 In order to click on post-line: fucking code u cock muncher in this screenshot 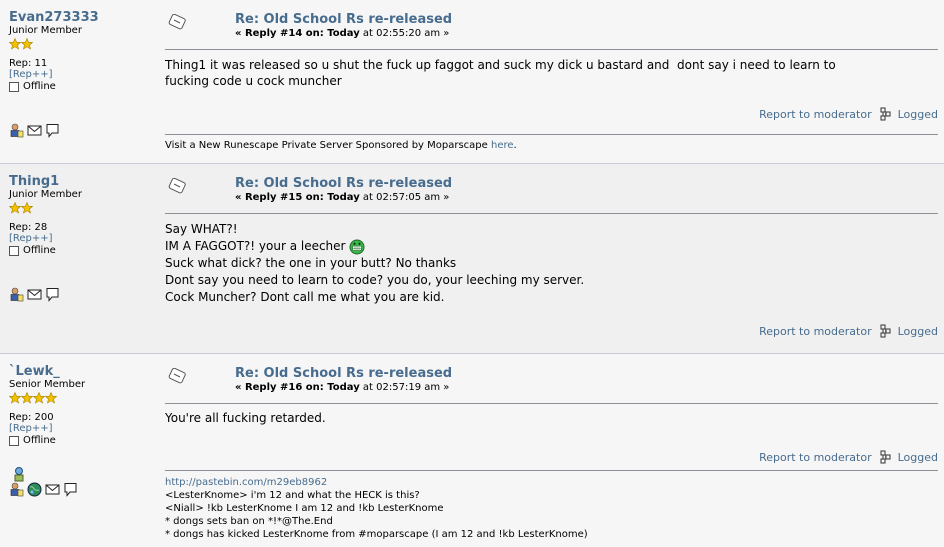, I will do `click(253, 81)`.